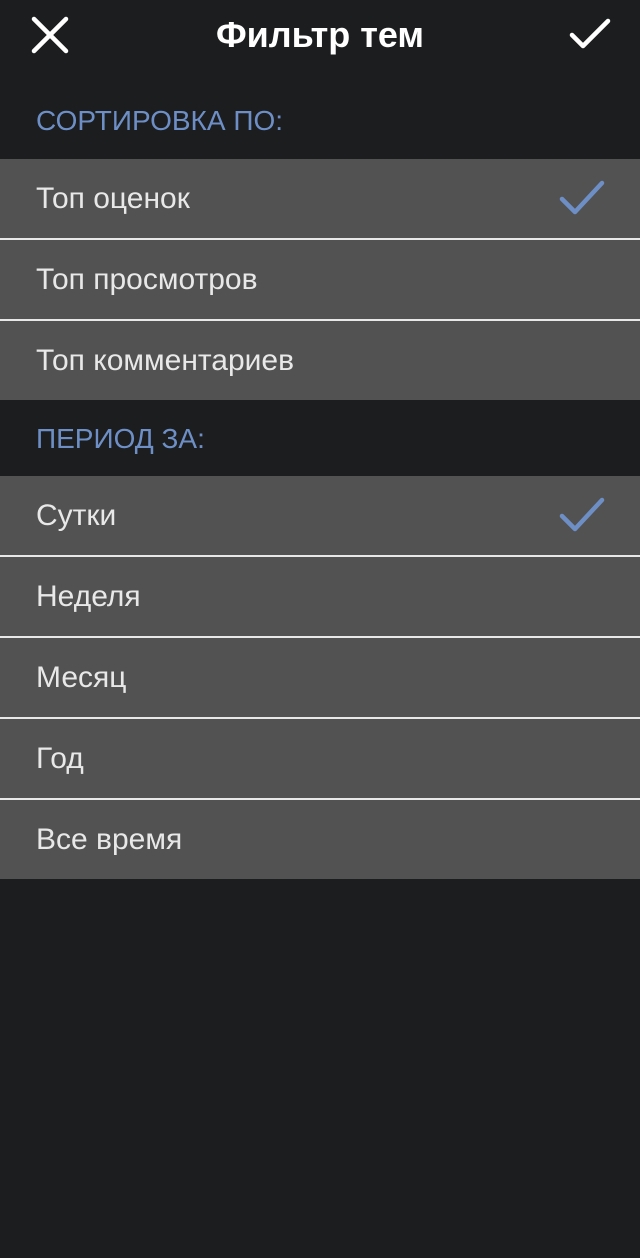 This screenshot has height=1258, width=640. What do you see at coordinates (320, 597) in the screenshot?
I see `period-option-week: Неделя` at bounding box center [320, 597].